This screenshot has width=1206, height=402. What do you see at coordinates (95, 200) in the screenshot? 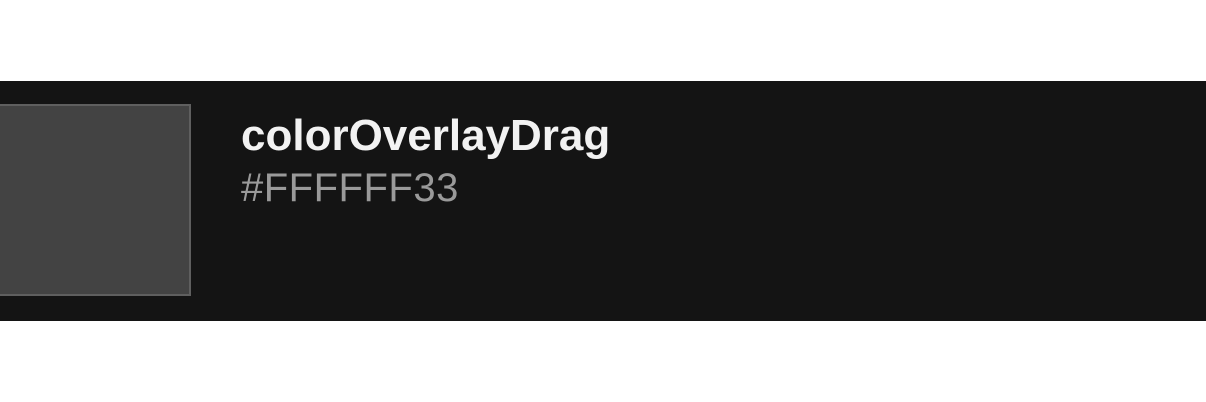
I see `color-swatch` at bounding box center [95, 200].